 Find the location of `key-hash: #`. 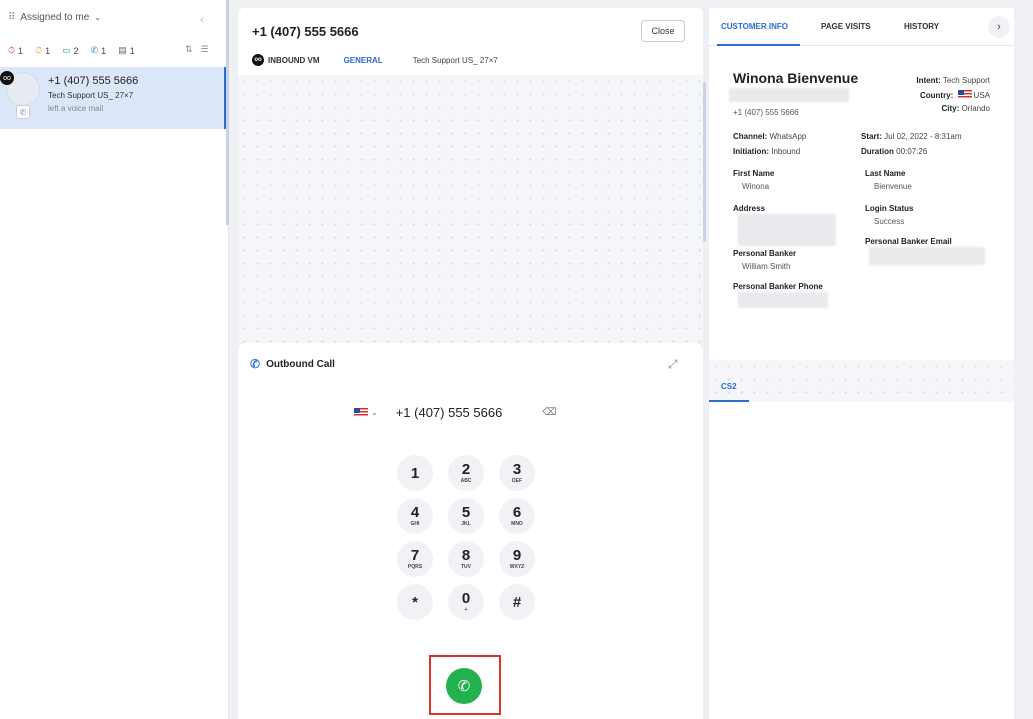

key-hash: # is located at coordinates (517, 602).